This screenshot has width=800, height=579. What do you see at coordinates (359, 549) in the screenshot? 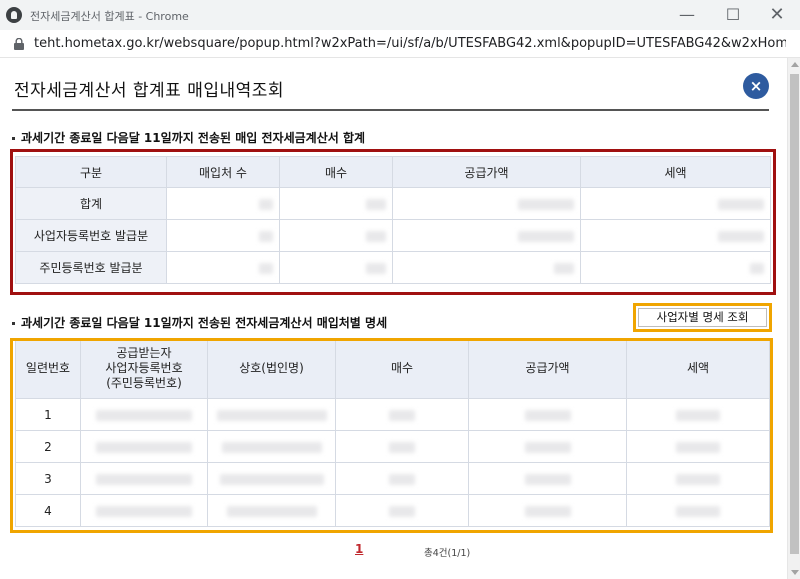
I see `page-link-1: 1` at bounding box center [359, 549].